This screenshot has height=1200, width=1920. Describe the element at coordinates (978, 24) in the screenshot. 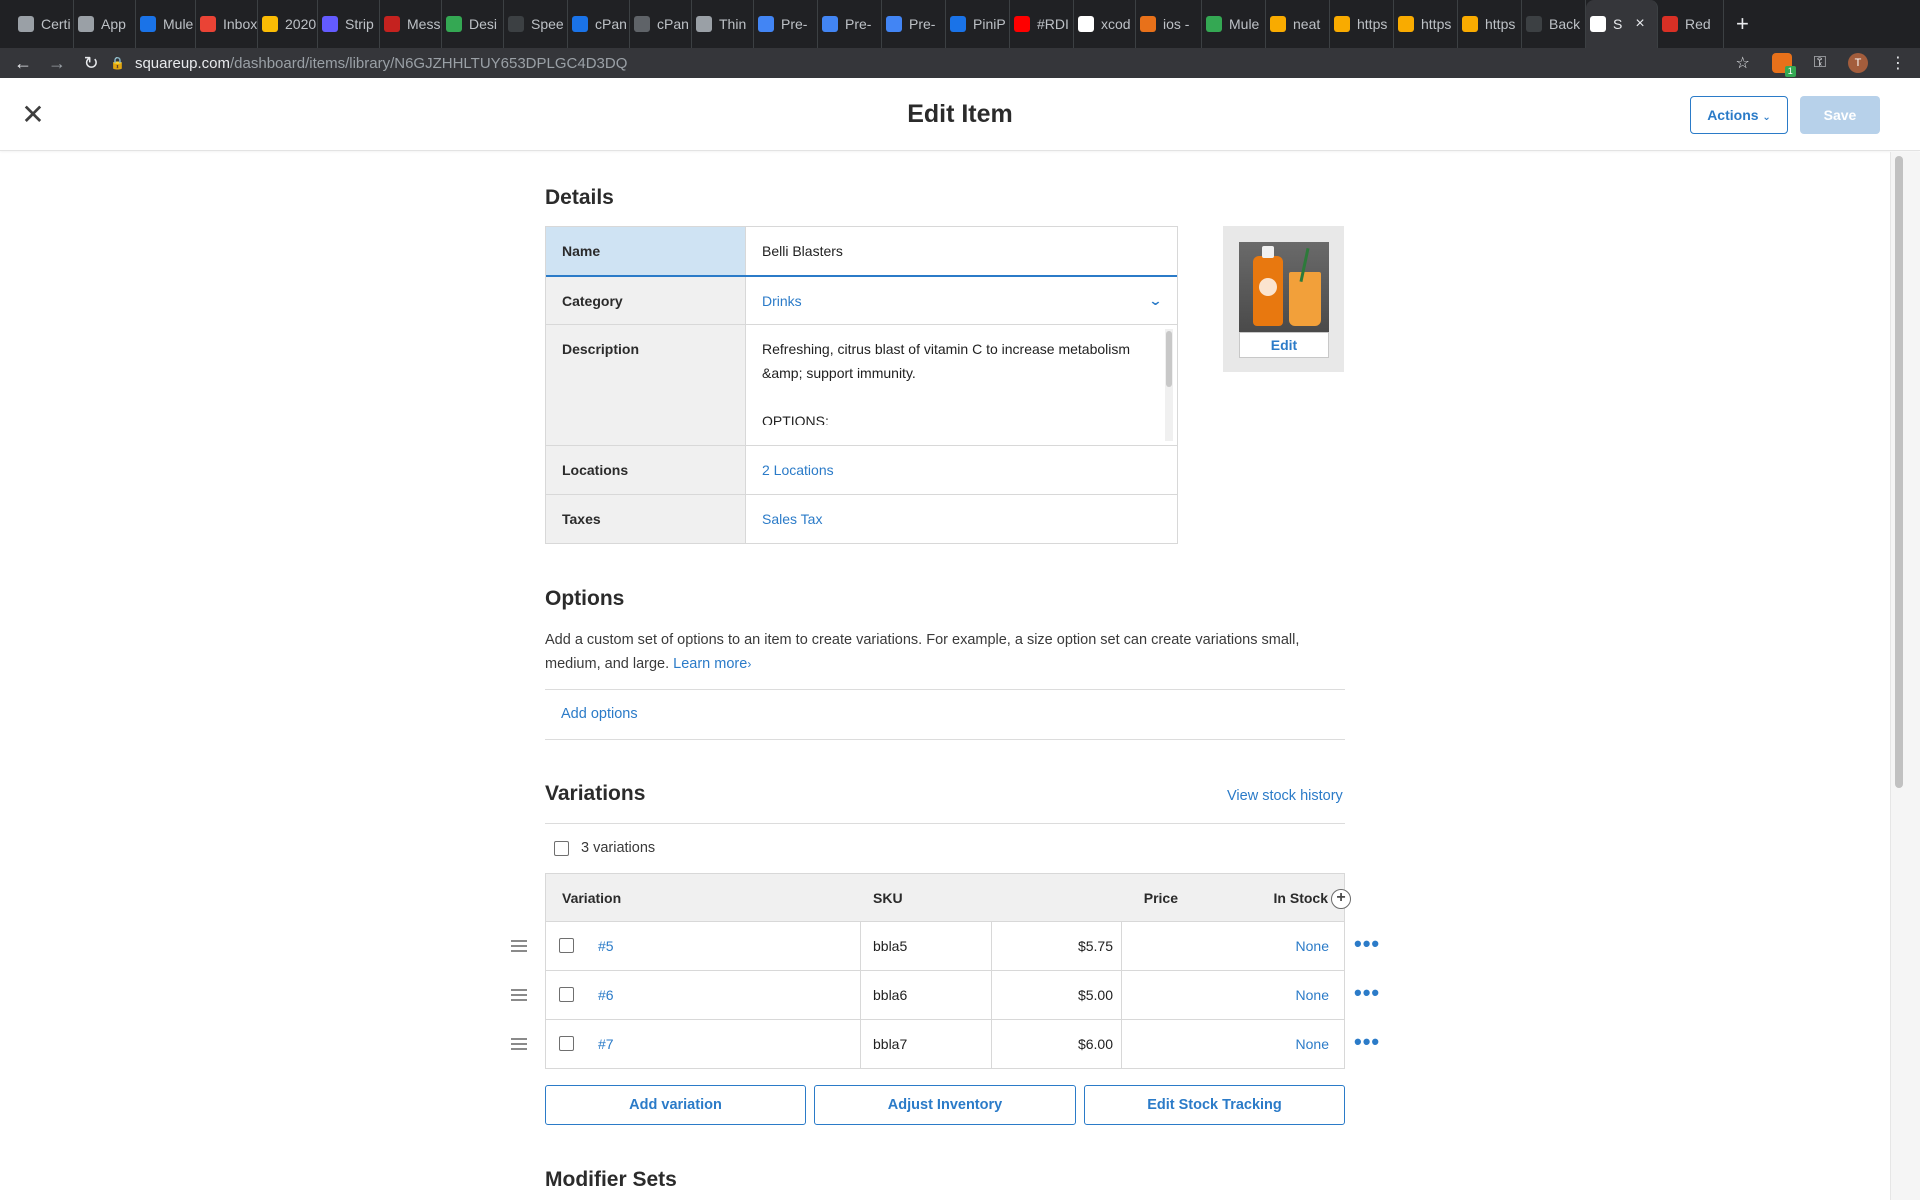

I see `browser-tab: PiniP` at that location.